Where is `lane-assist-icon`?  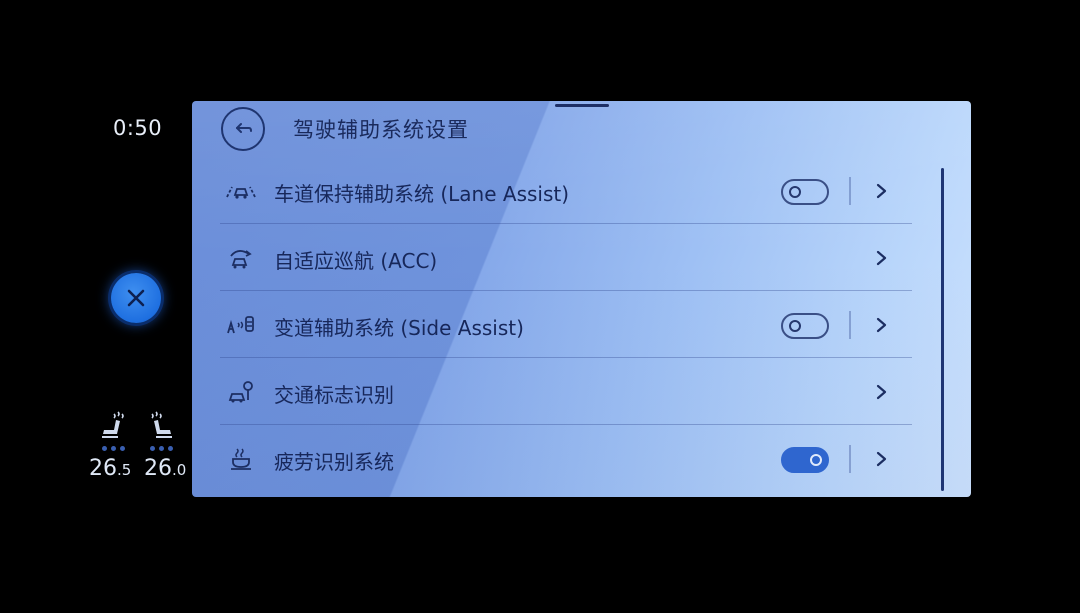
lane-assist-icon is located at coordinates (241, 192).